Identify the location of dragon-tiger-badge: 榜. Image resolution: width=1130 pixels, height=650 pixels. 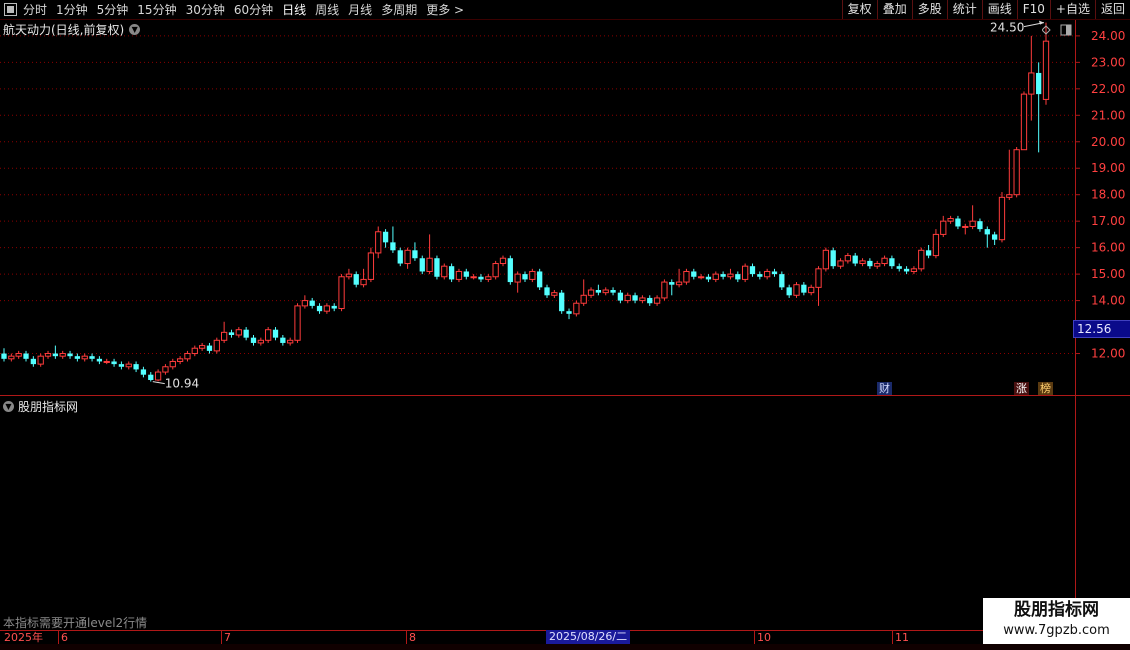
(1045, 388).